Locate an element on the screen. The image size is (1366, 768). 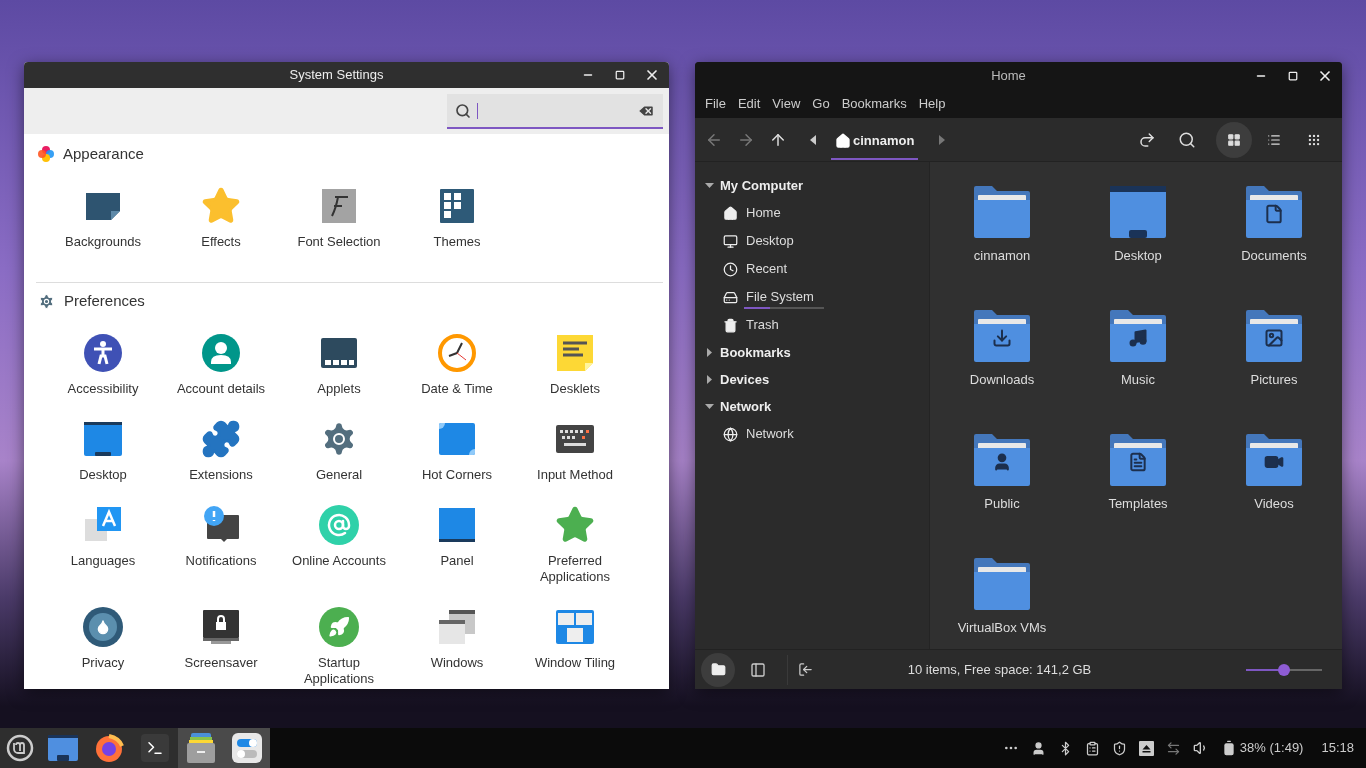
maximize-icon is located at coordinates (620, 75).